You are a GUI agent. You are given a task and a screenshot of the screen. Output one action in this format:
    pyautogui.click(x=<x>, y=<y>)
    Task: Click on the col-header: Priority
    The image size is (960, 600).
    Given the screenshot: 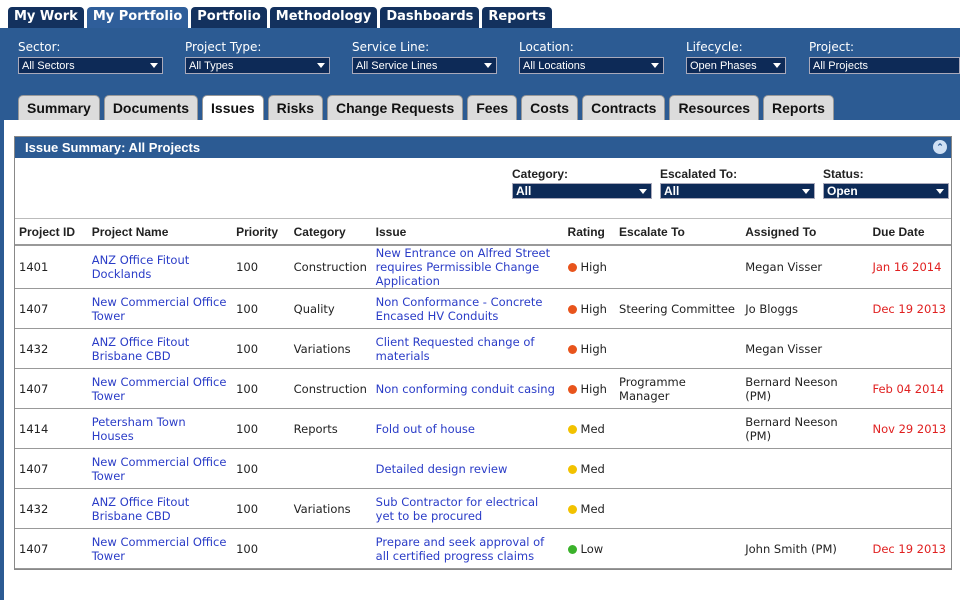 What is the action you would take?
    pyautogui.click(x=261, y=232)
    